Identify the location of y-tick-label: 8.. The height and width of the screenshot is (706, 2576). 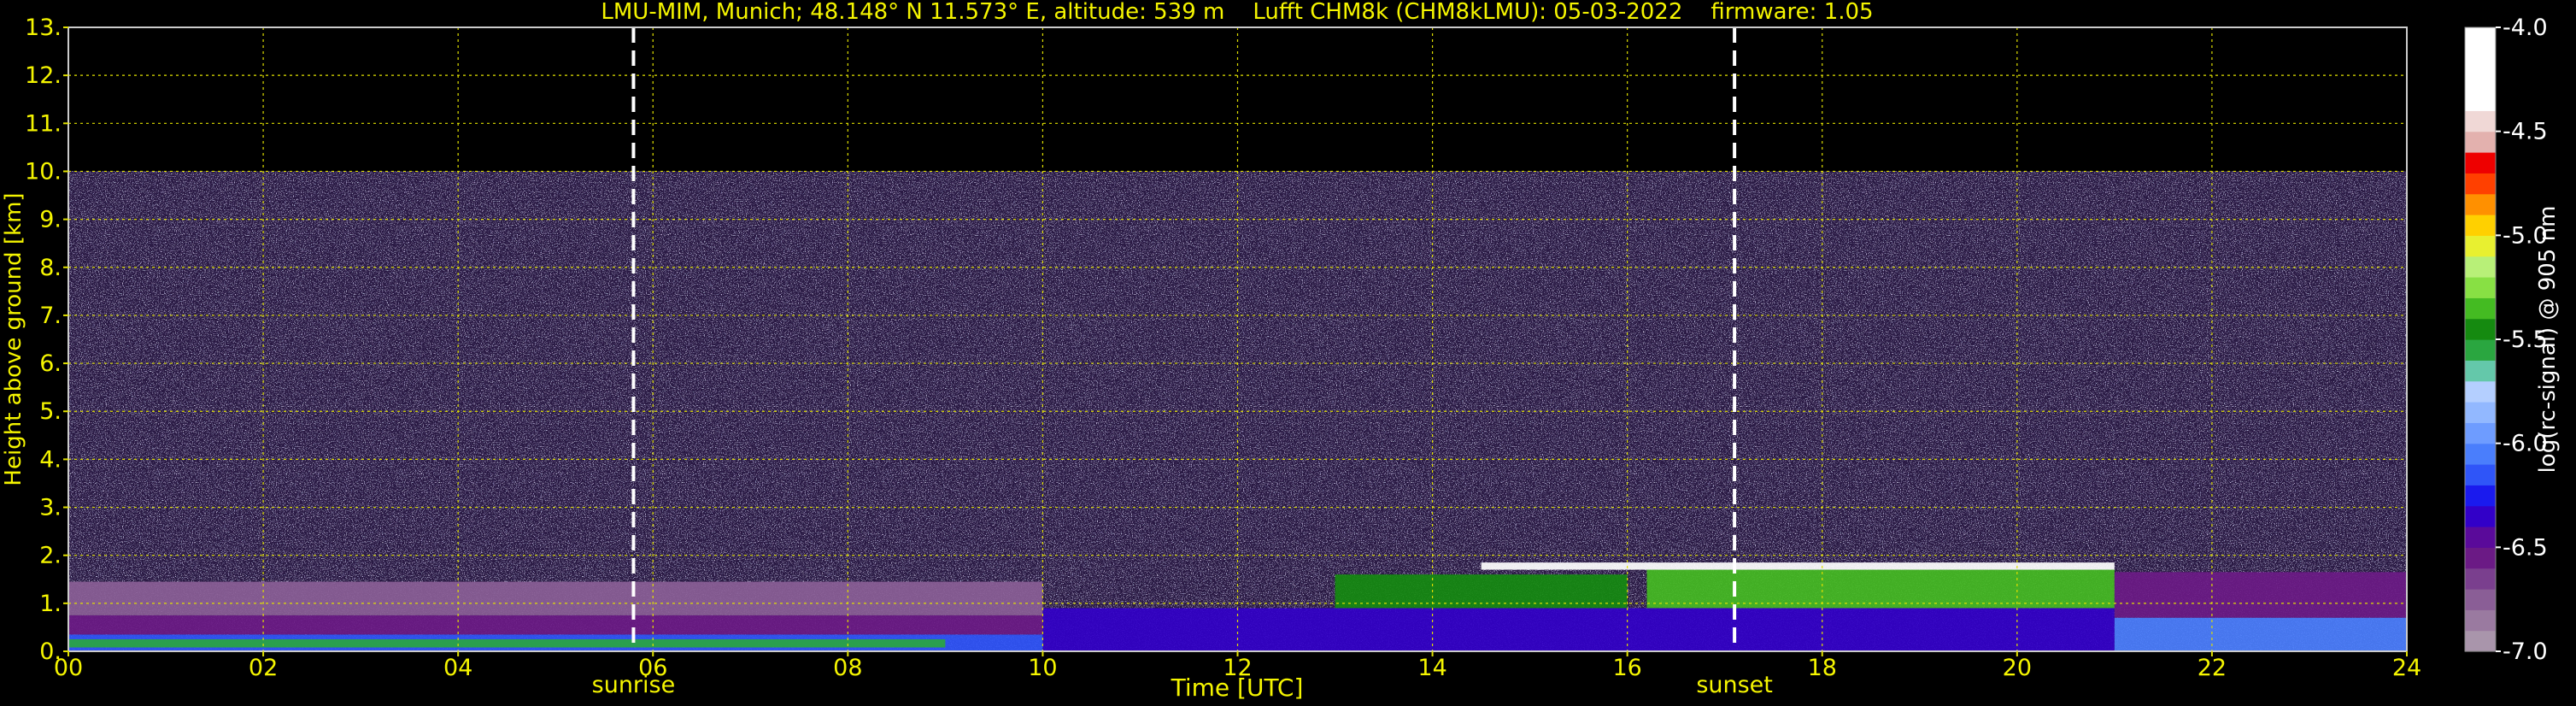
(50, 268).